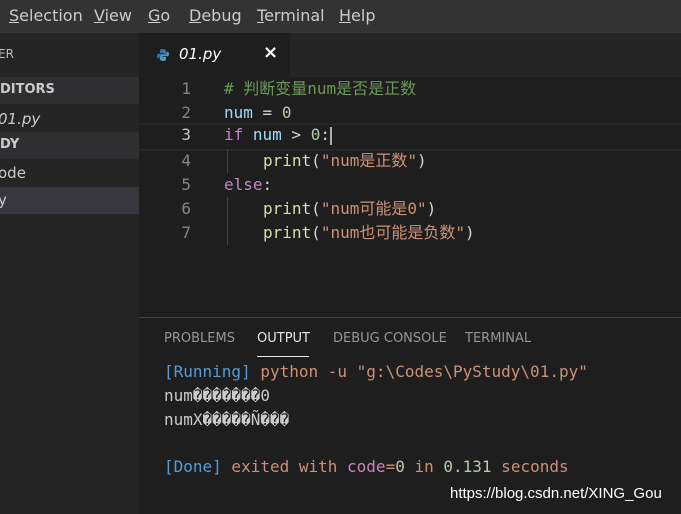  I want to click on menu-help: Help, so click(357, 15).